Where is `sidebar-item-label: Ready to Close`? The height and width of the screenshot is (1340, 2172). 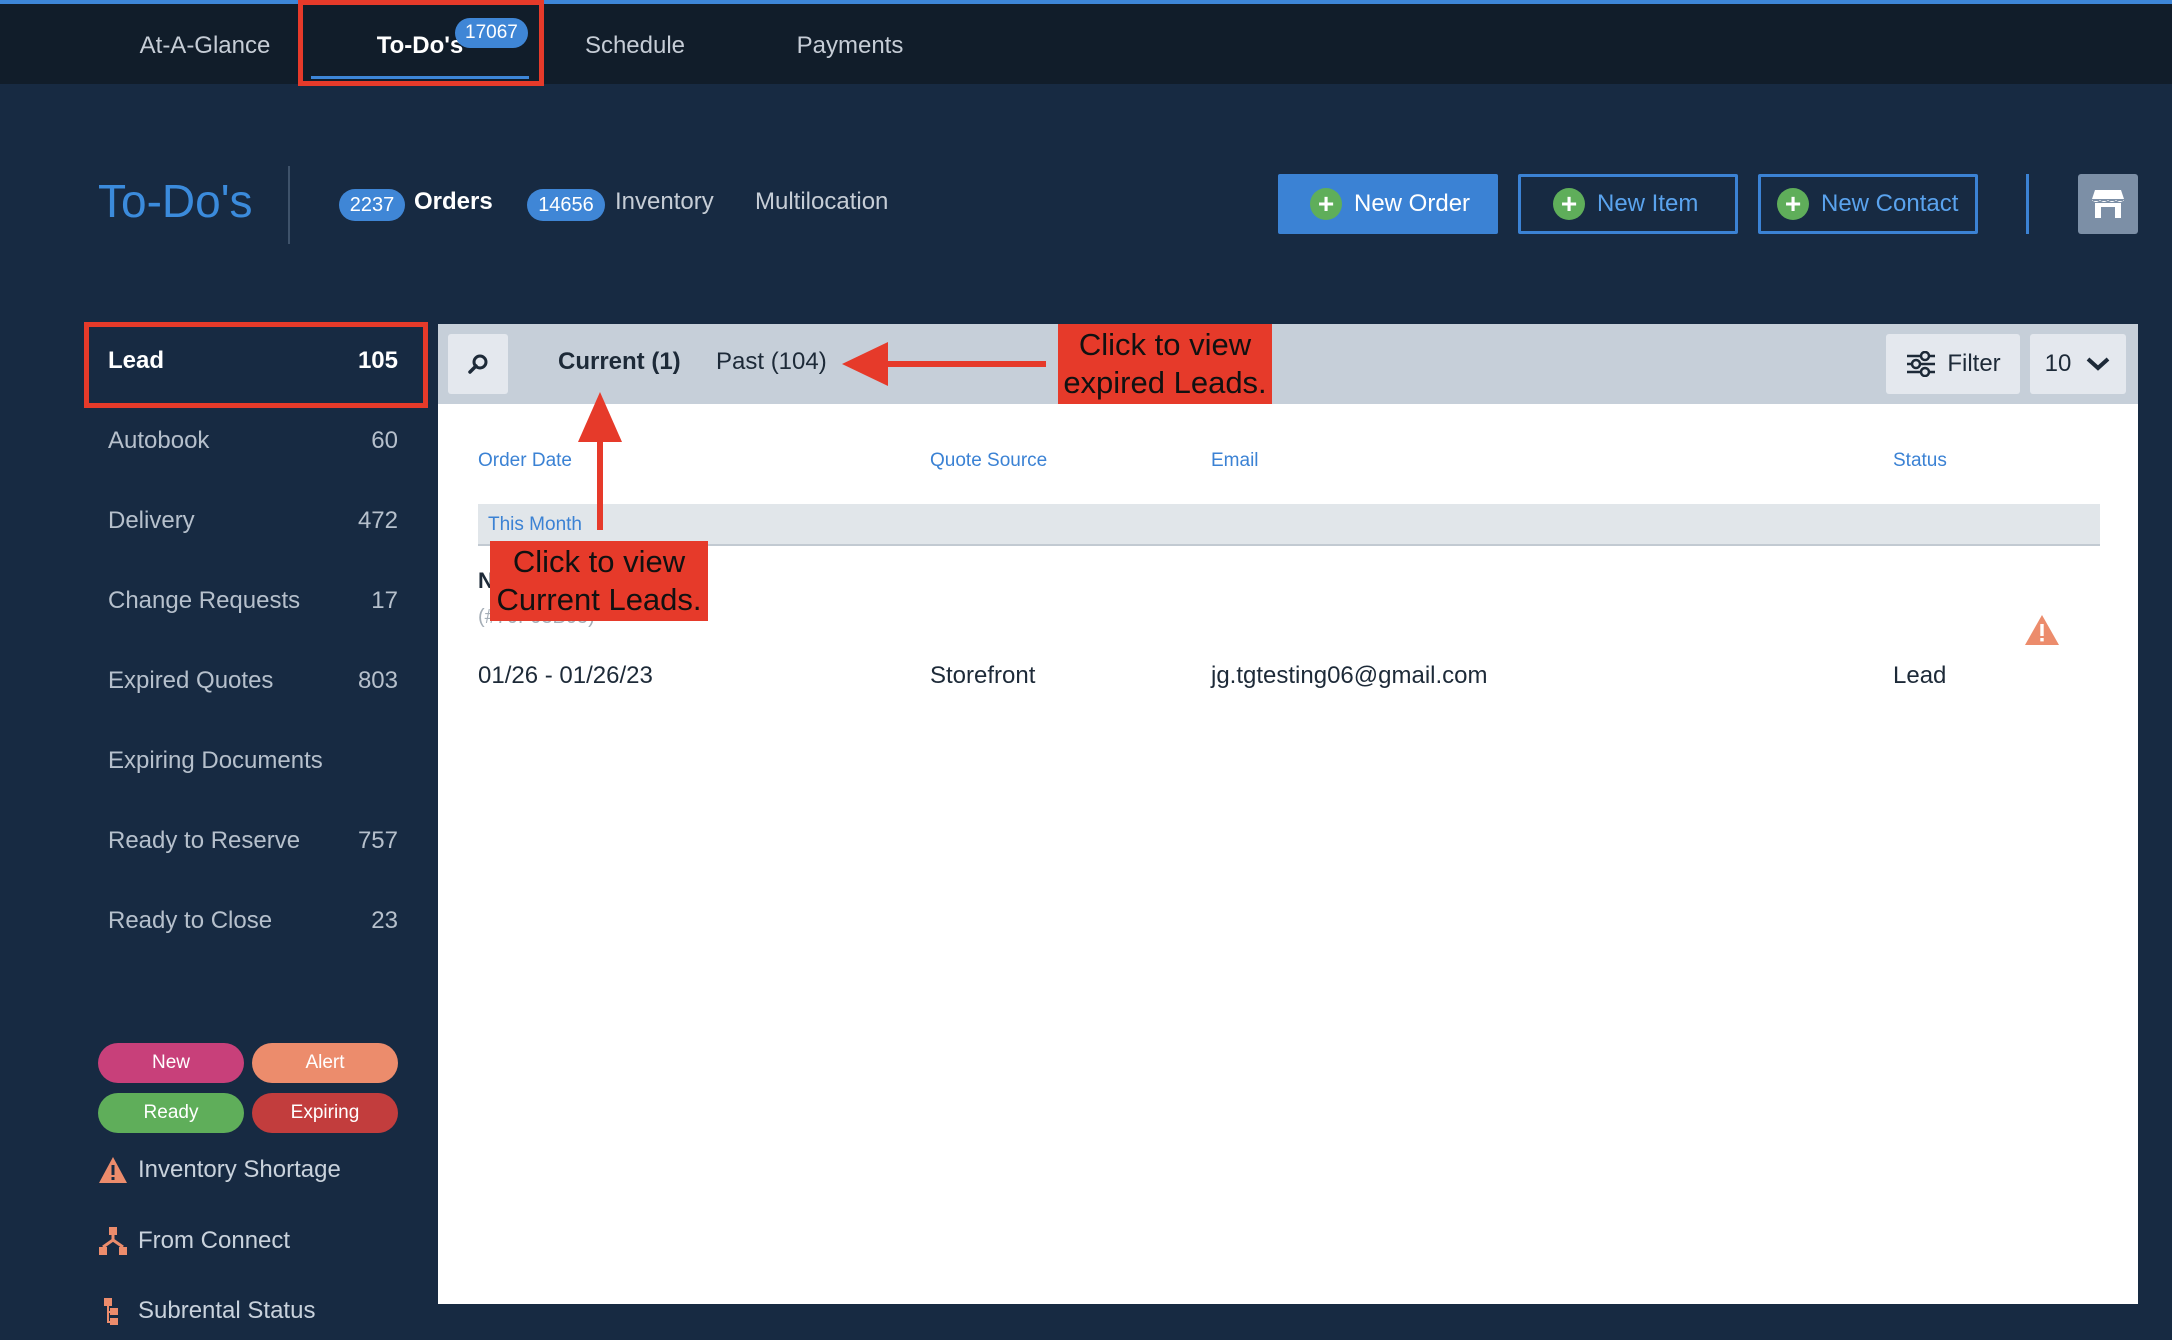
sidebar-item-label: Ready to Close is located at coordinates (190, 920).